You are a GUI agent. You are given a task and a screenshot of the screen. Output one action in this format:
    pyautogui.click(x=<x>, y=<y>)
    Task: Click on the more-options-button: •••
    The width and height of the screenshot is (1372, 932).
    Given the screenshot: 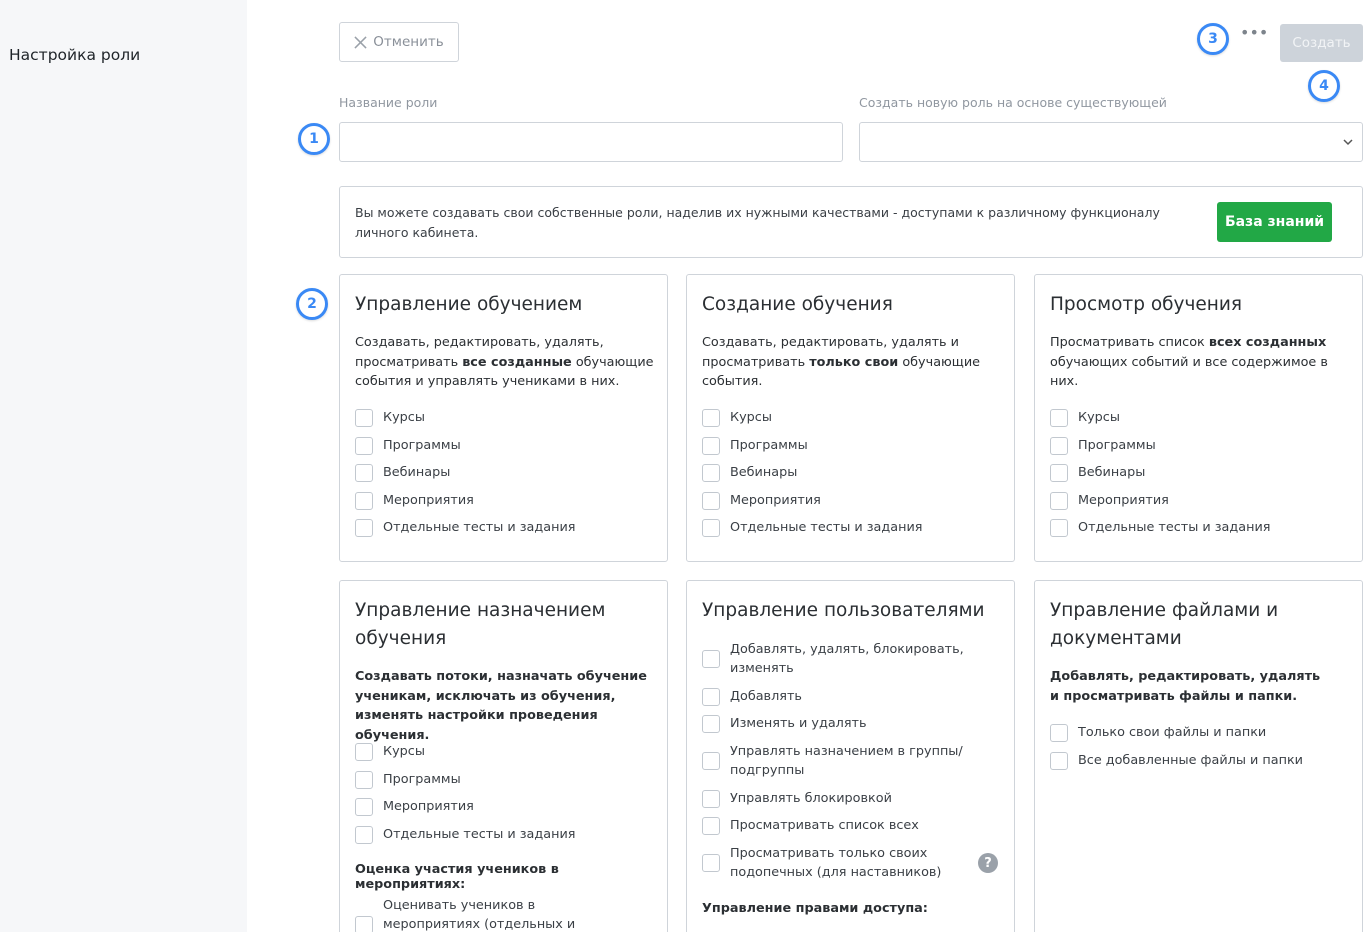 What is the action you would take?
    pyautogui.click(x=1254, y=34)
    